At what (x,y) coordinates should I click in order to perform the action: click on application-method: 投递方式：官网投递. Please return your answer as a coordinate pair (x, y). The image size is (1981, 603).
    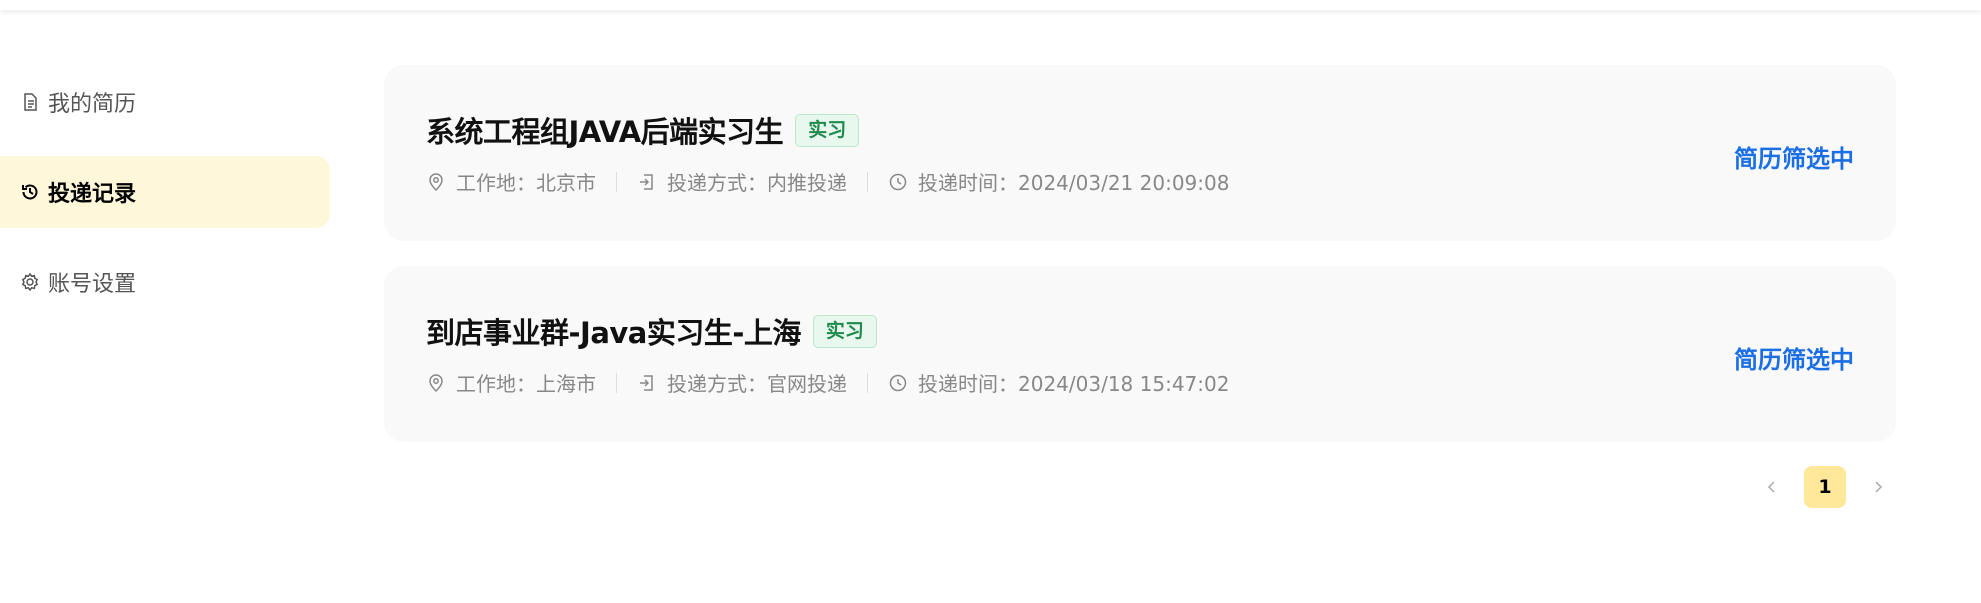
    Looking at the image, I should click on (742, 382).